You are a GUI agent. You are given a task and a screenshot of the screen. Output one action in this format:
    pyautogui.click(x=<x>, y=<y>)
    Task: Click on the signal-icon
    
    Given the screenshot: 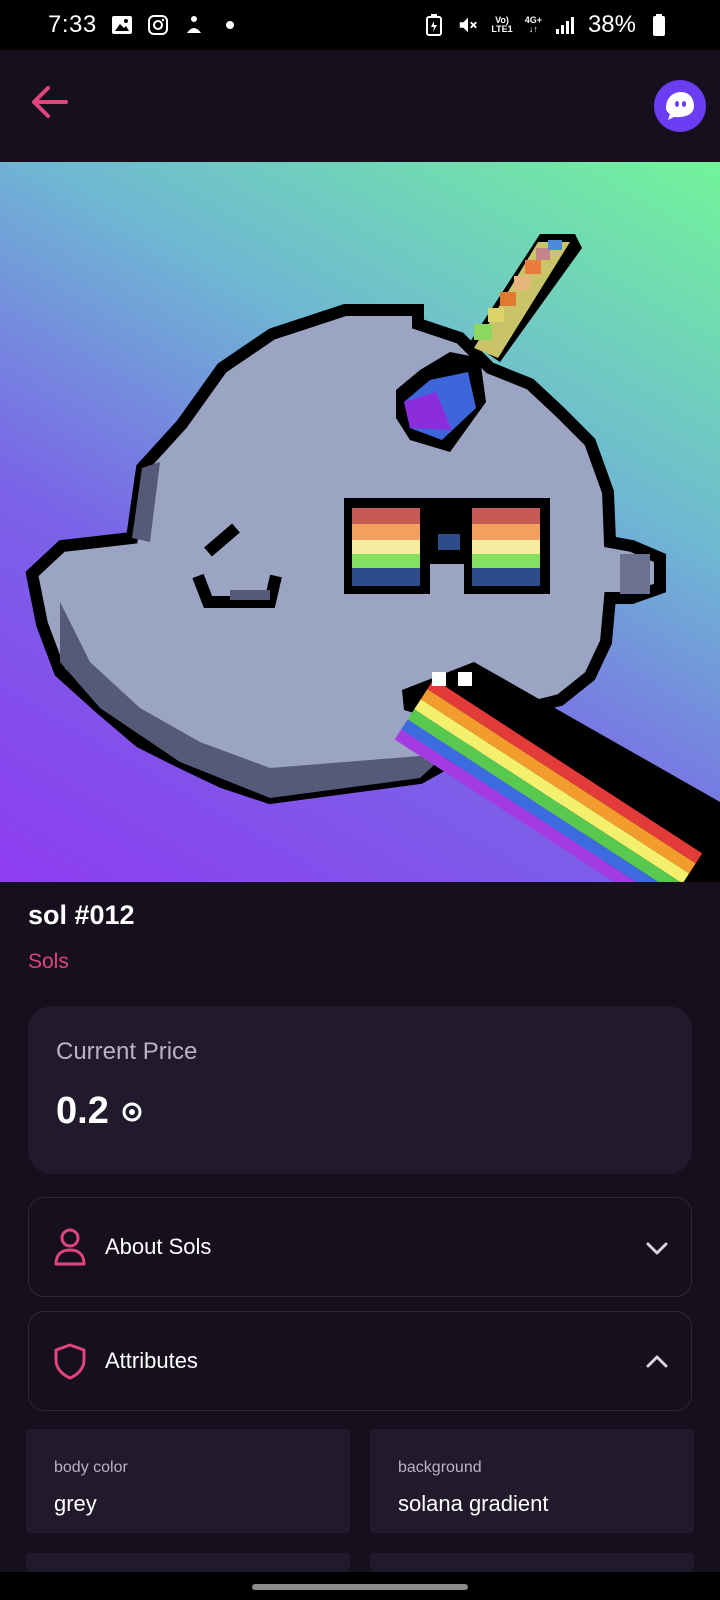 What is the action you would take?
    pyautogui.click(x=565, y=25)
    